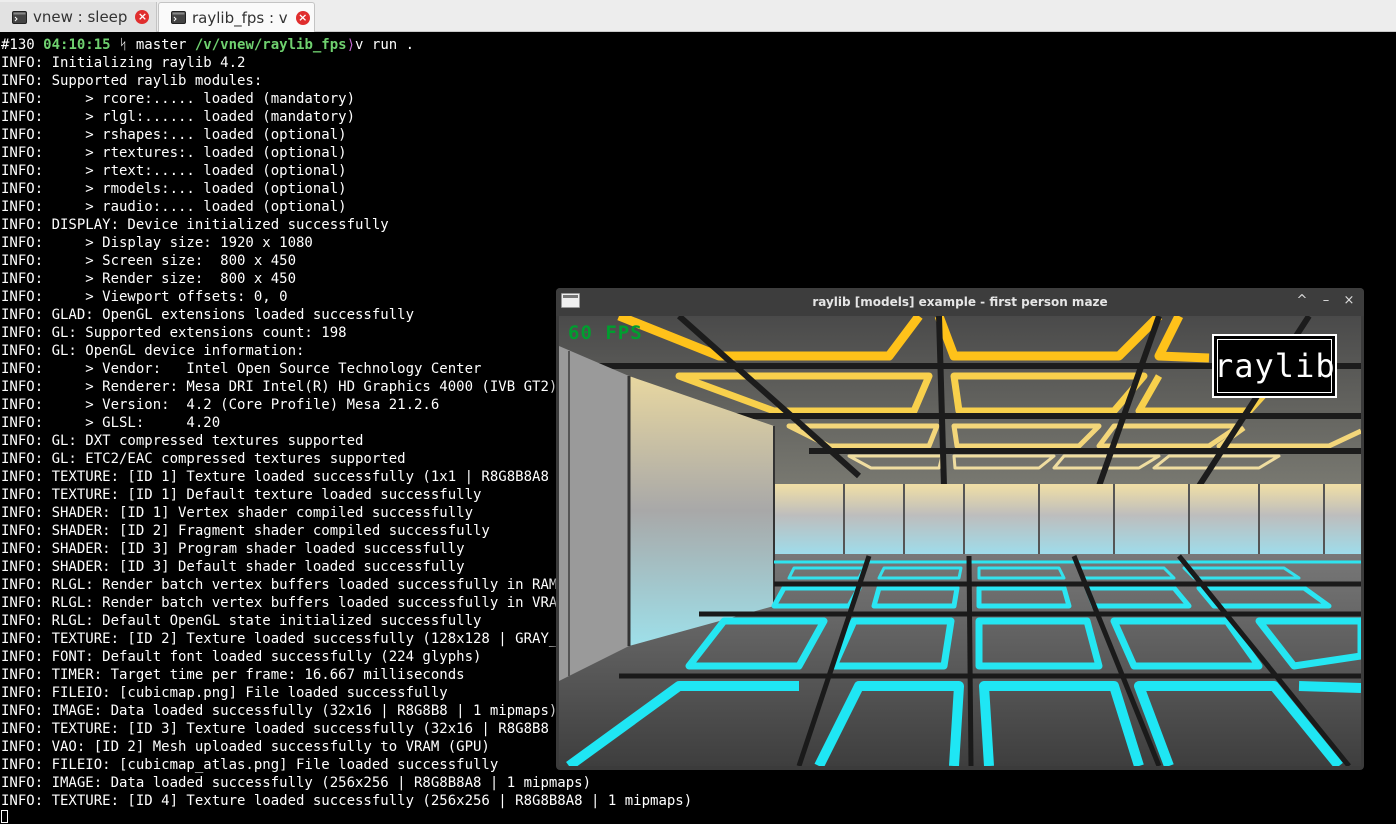  What do you see at coordinates (149, 261) in the screenshot?
I see `log-line: INFO: > Screen size: 800 x 450` at bounding box center [149, 261].